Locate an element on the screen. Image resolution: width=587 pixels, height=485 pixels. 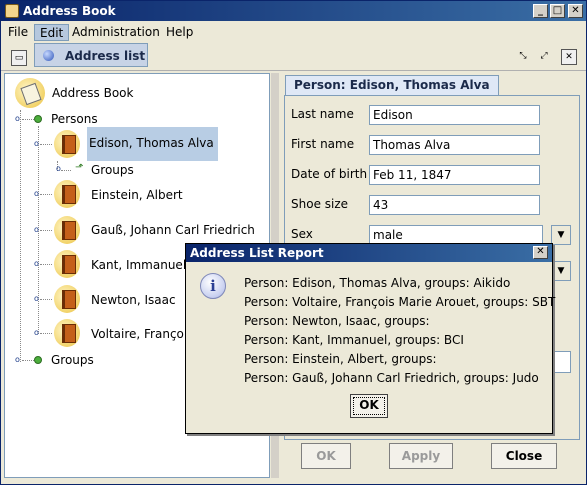
tree-node-person: Edison, Thomas Alva is located at coordinates (152, 144).